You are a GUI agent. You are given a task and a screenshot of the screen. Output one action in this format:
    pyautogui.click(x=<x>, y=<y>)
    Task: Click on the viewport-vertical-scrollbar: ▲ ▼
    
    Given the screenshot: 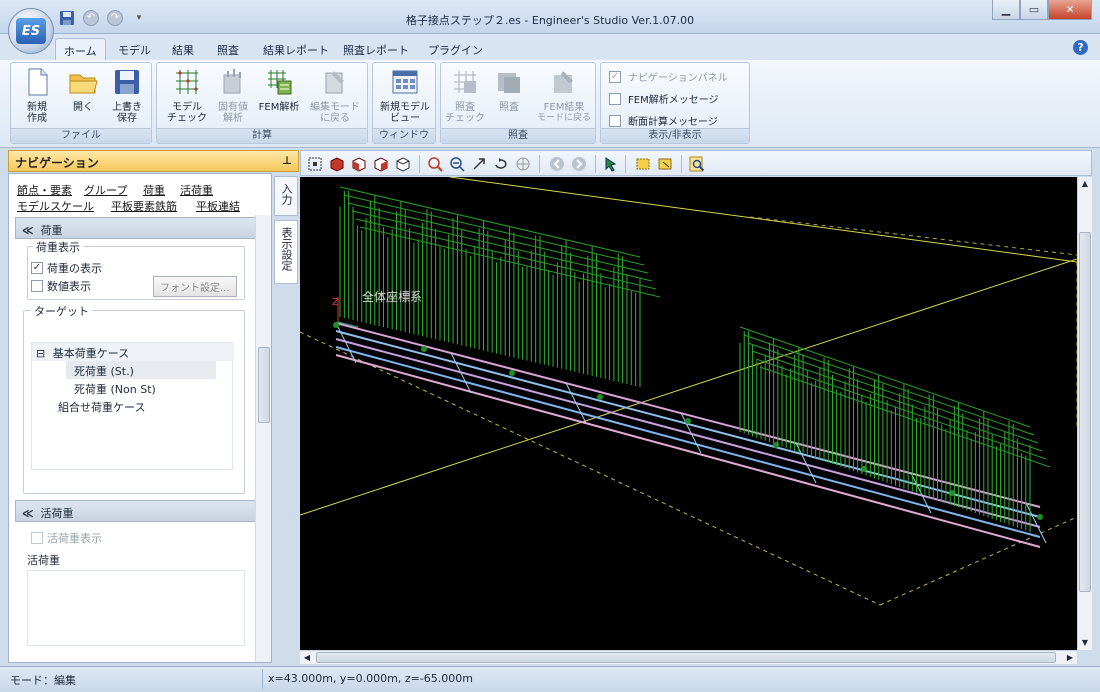 What is the action you would take?
    pyautogui.click(x=1084, y=413)
    